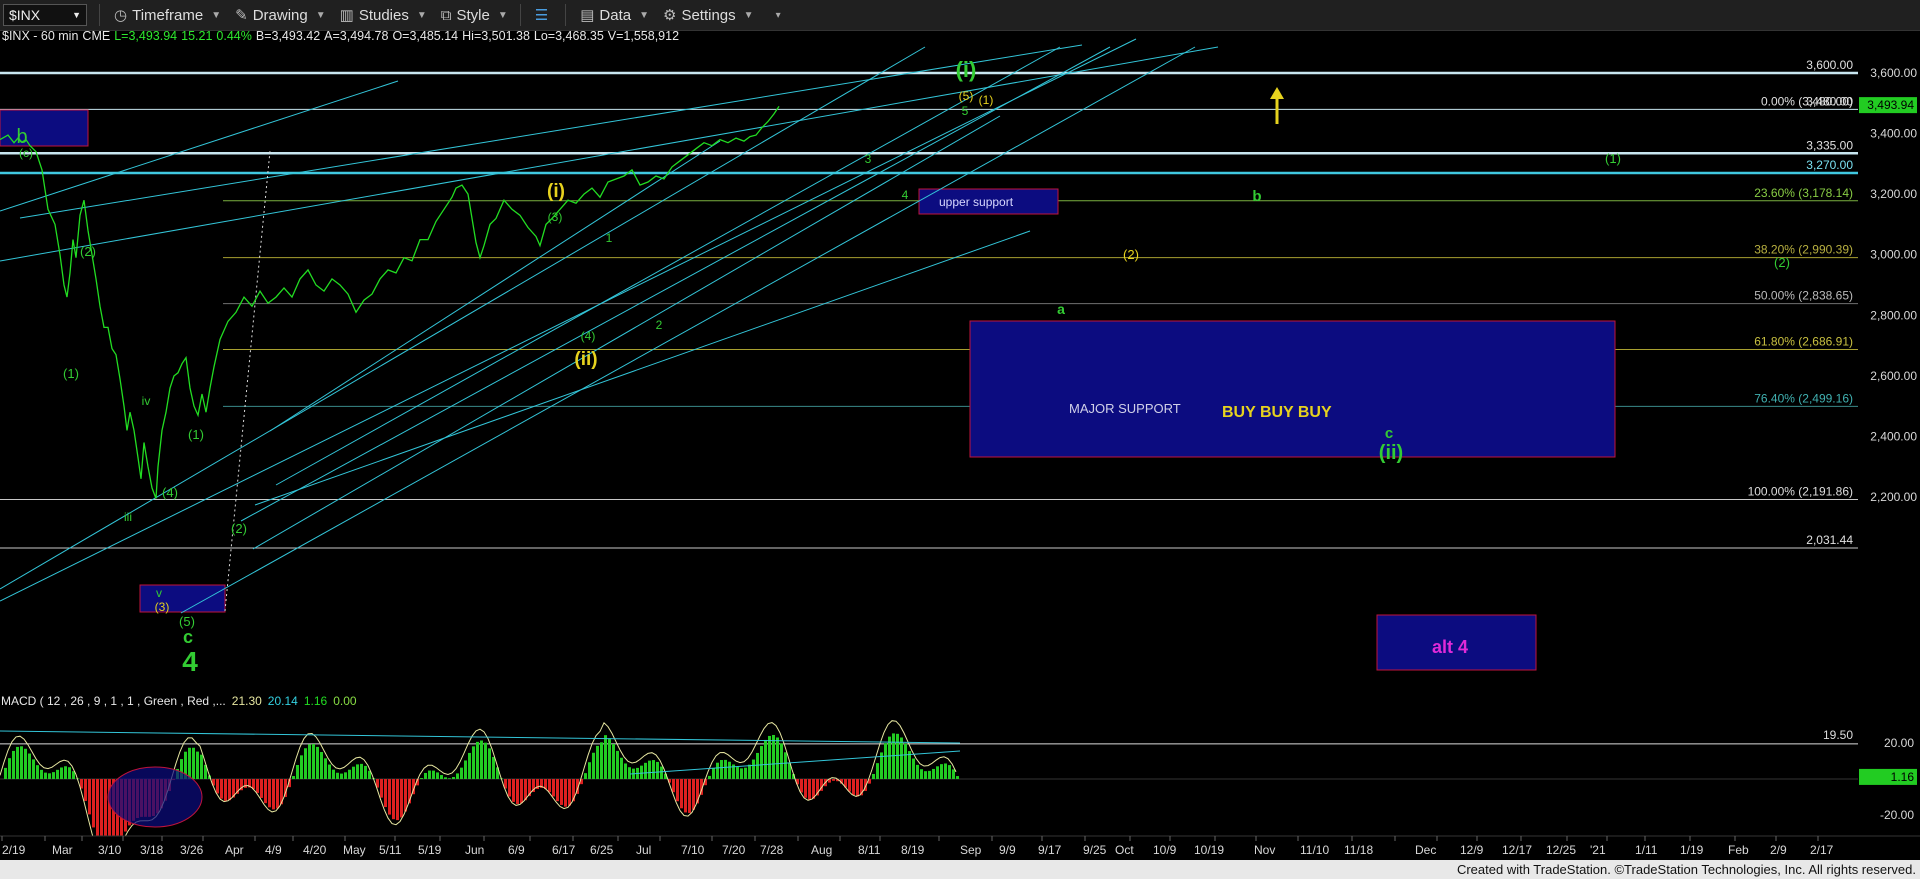  What do you see at coordinates (155, 797) in the screenshot?
I see `macd-divergence-ellipse` at bounding box center [155, 797].